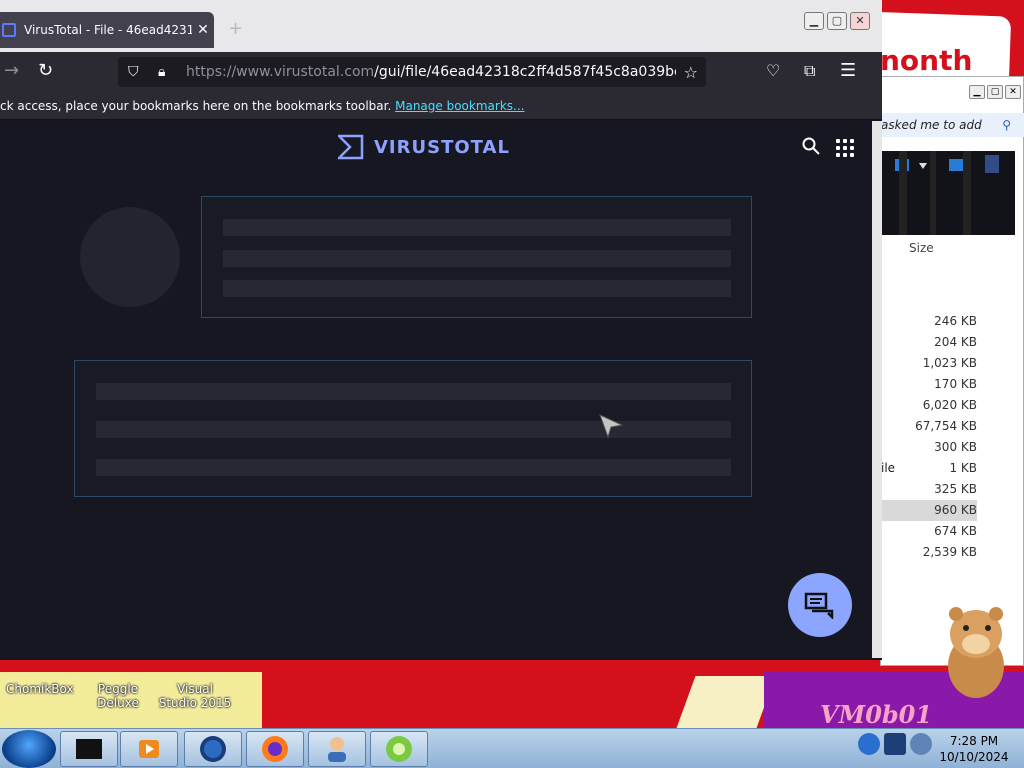 The width and height of the screenshot is (1024, 768). I want to click on skeleton-card-summary, so click(476, 257).